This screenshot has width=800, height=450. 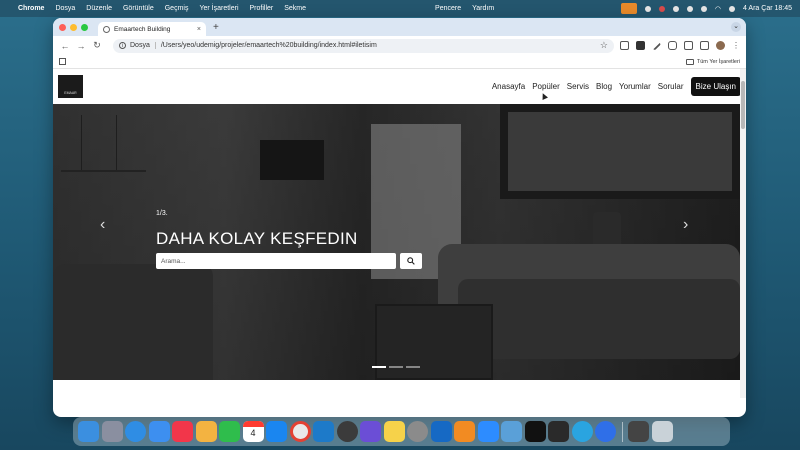 I want to click on folder-icon, so click(x=689, y=61).